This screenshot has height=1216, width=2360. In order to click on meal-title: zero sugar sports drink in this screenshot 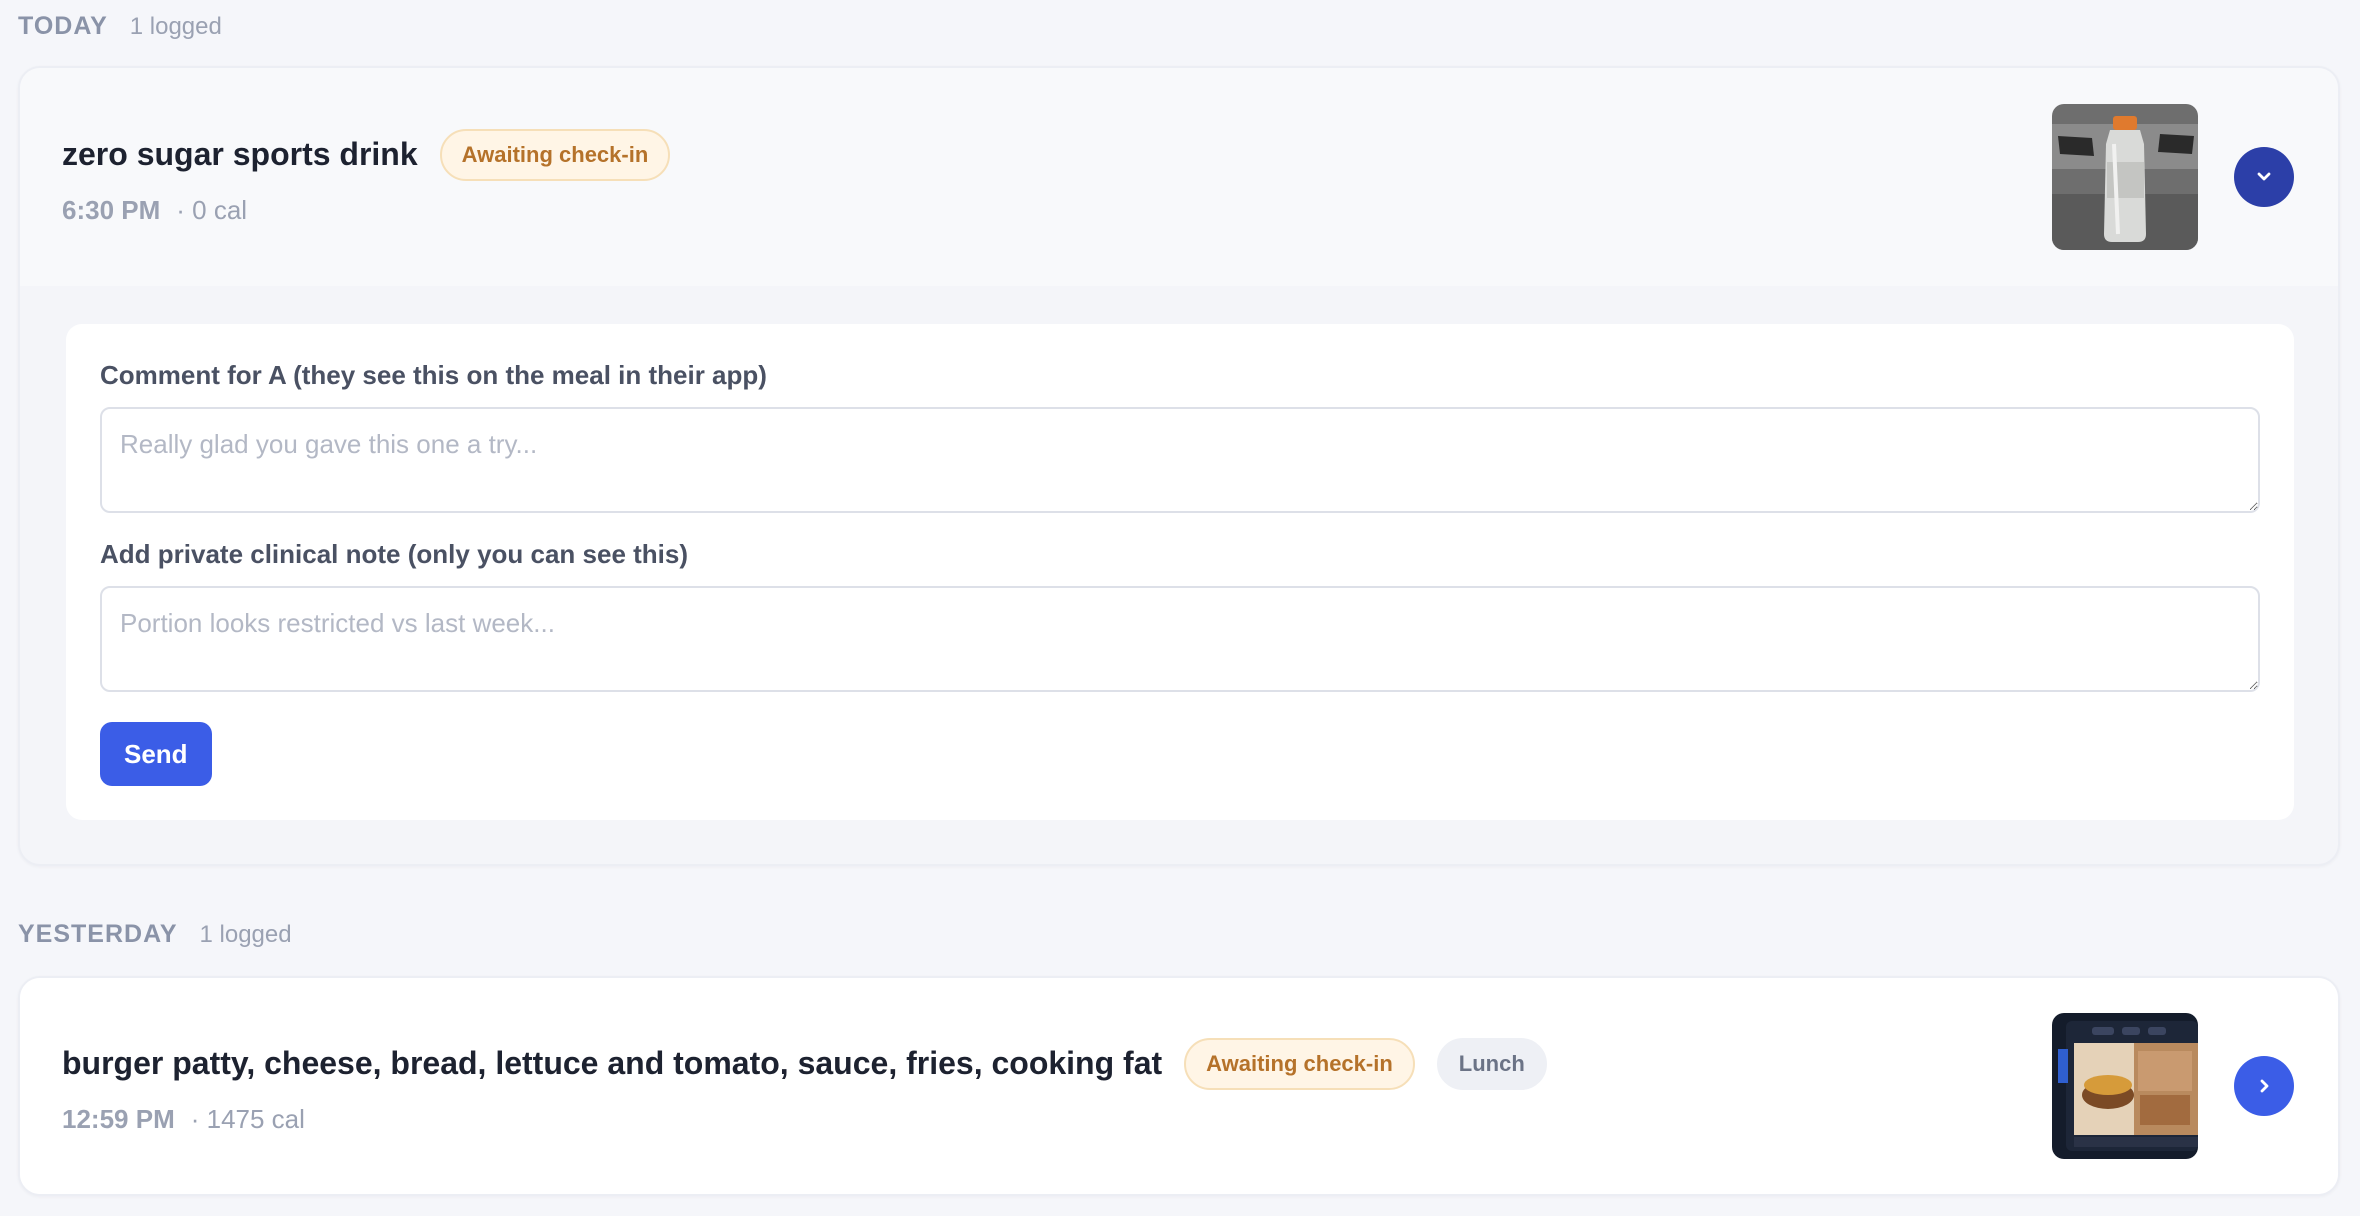, I will do `click(240, 154)`.